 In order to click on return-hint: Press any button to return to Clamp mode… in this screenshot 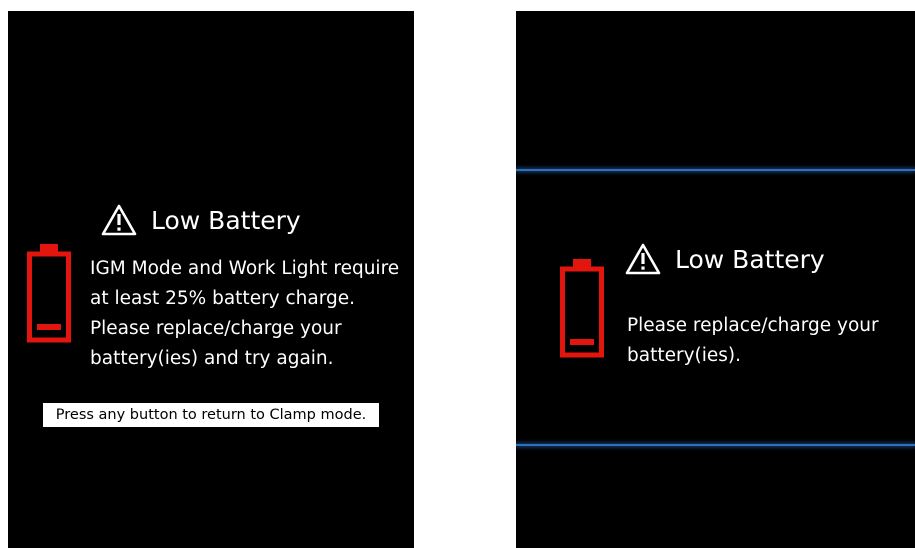, I will do `click(211, 415)`.